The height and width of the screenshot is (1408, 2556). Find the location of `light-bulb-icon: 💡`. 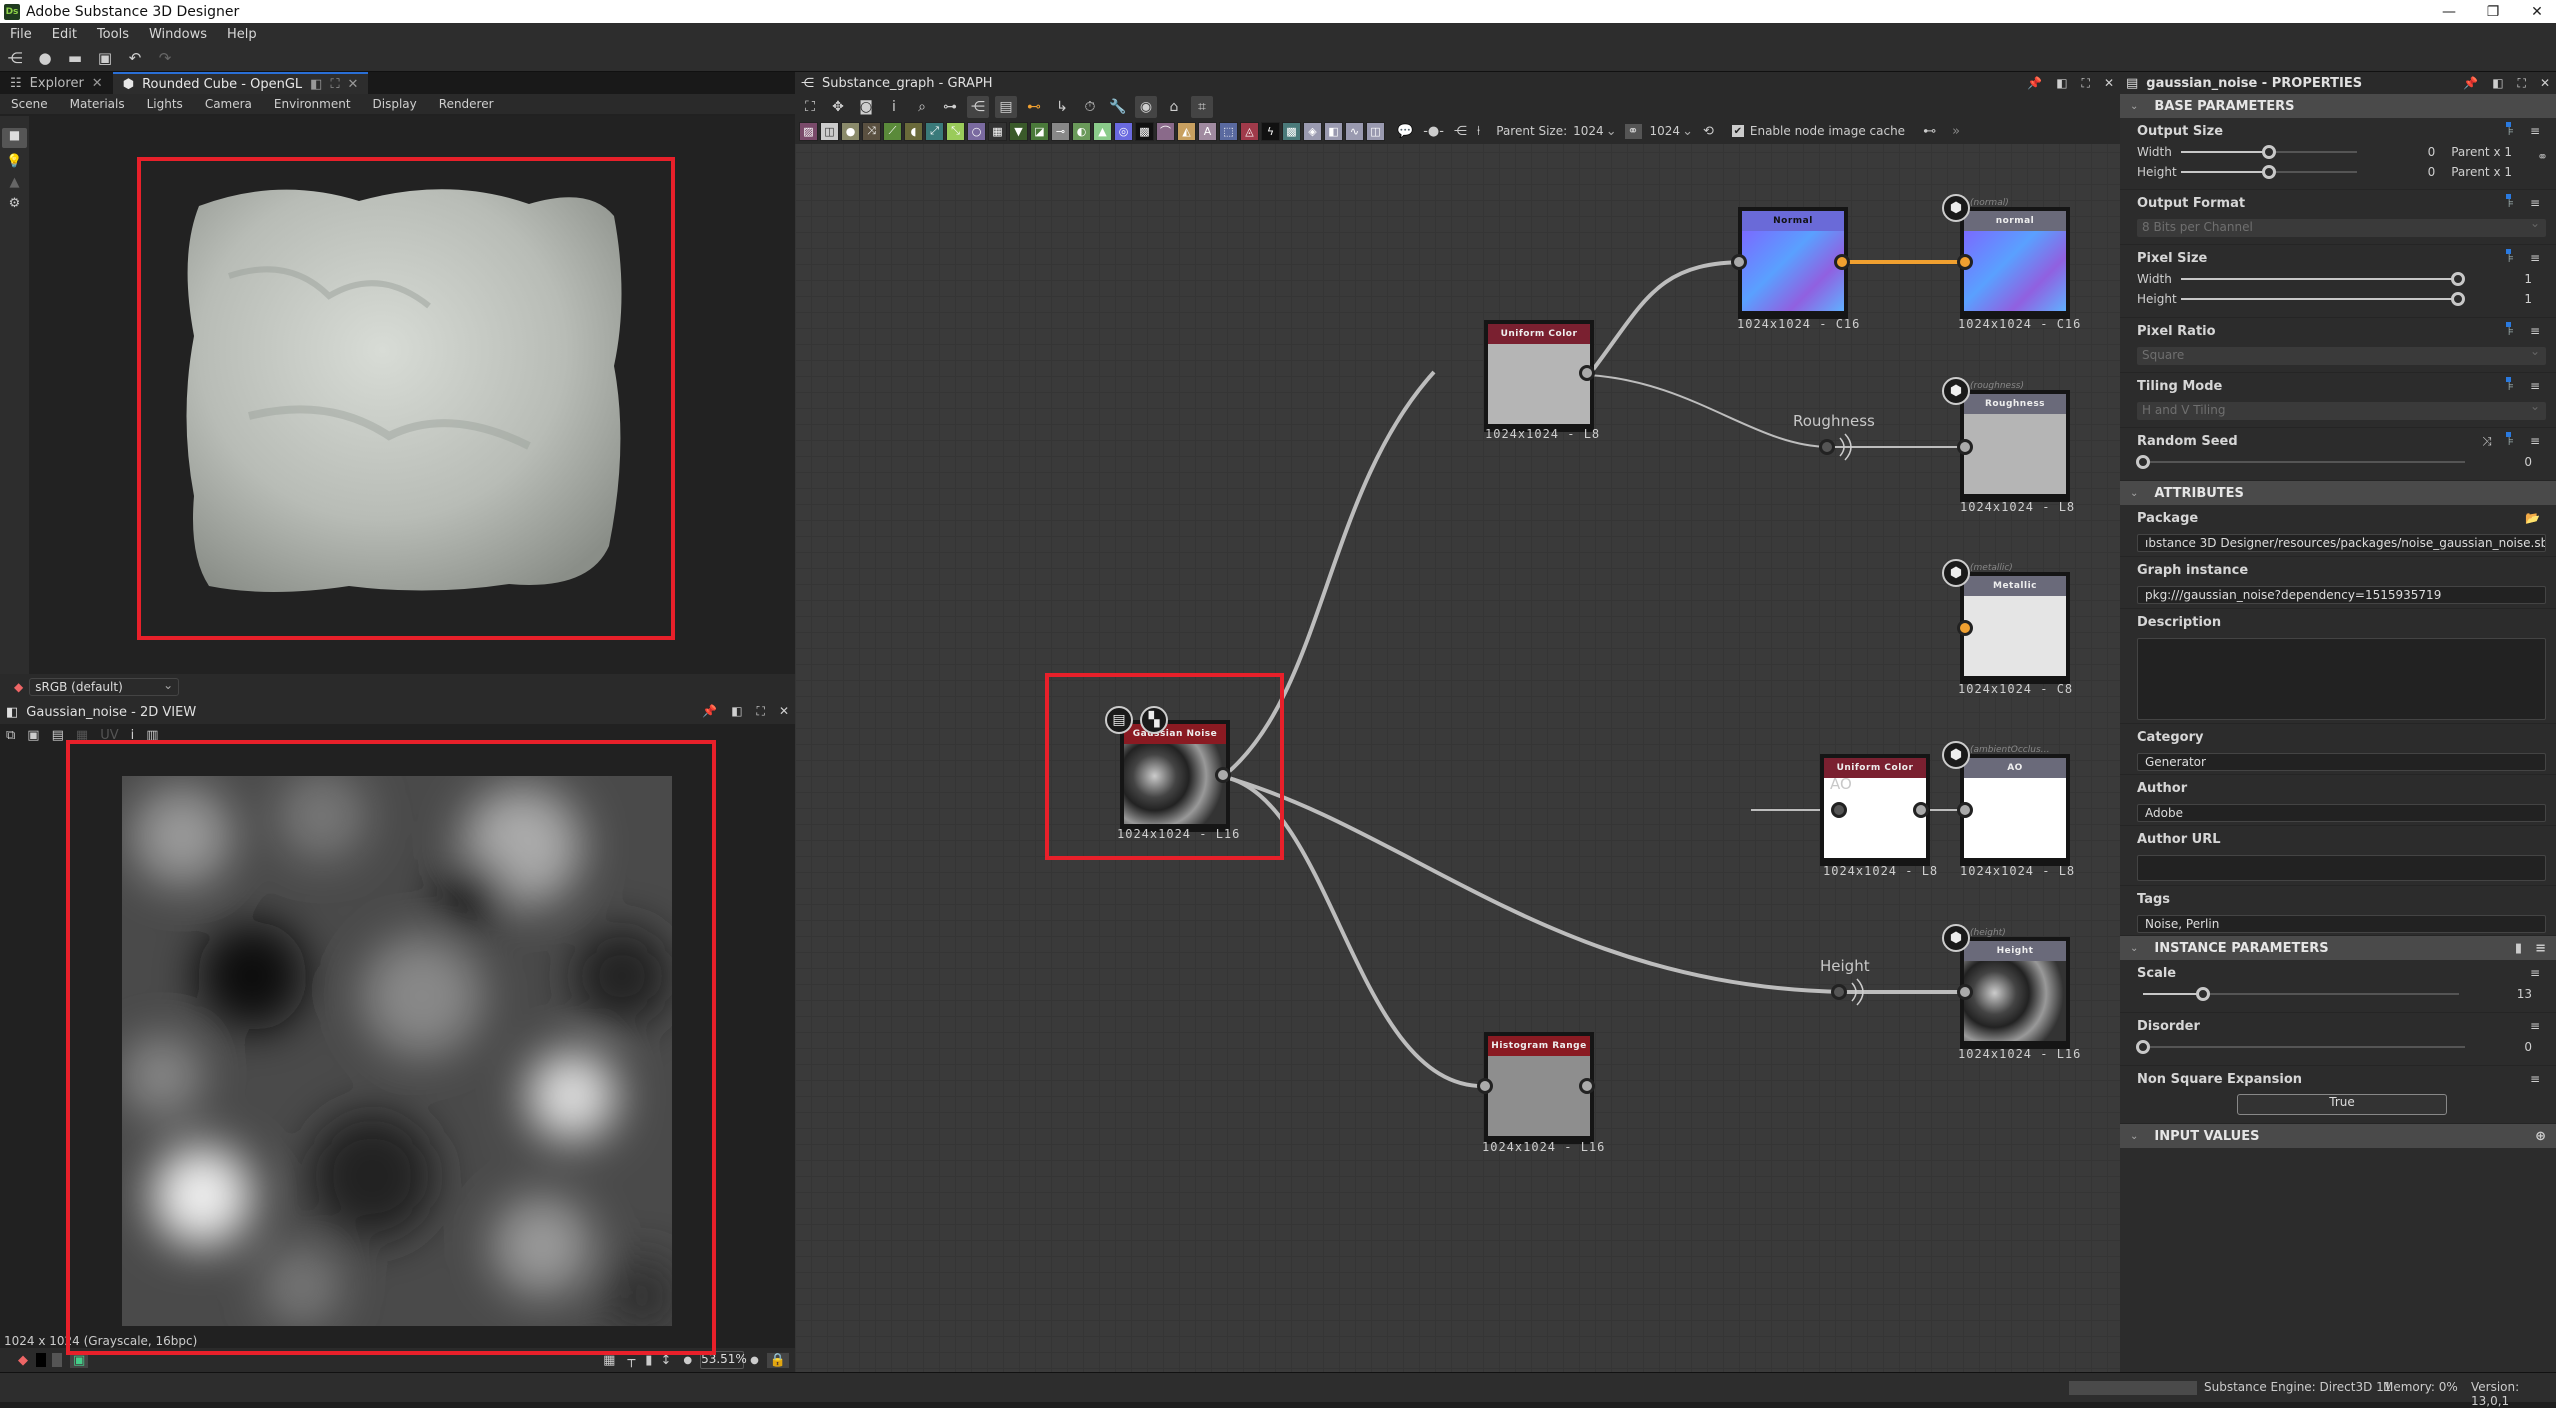

light-bulb-icon: 💡 is located at coordinates (14, 161).